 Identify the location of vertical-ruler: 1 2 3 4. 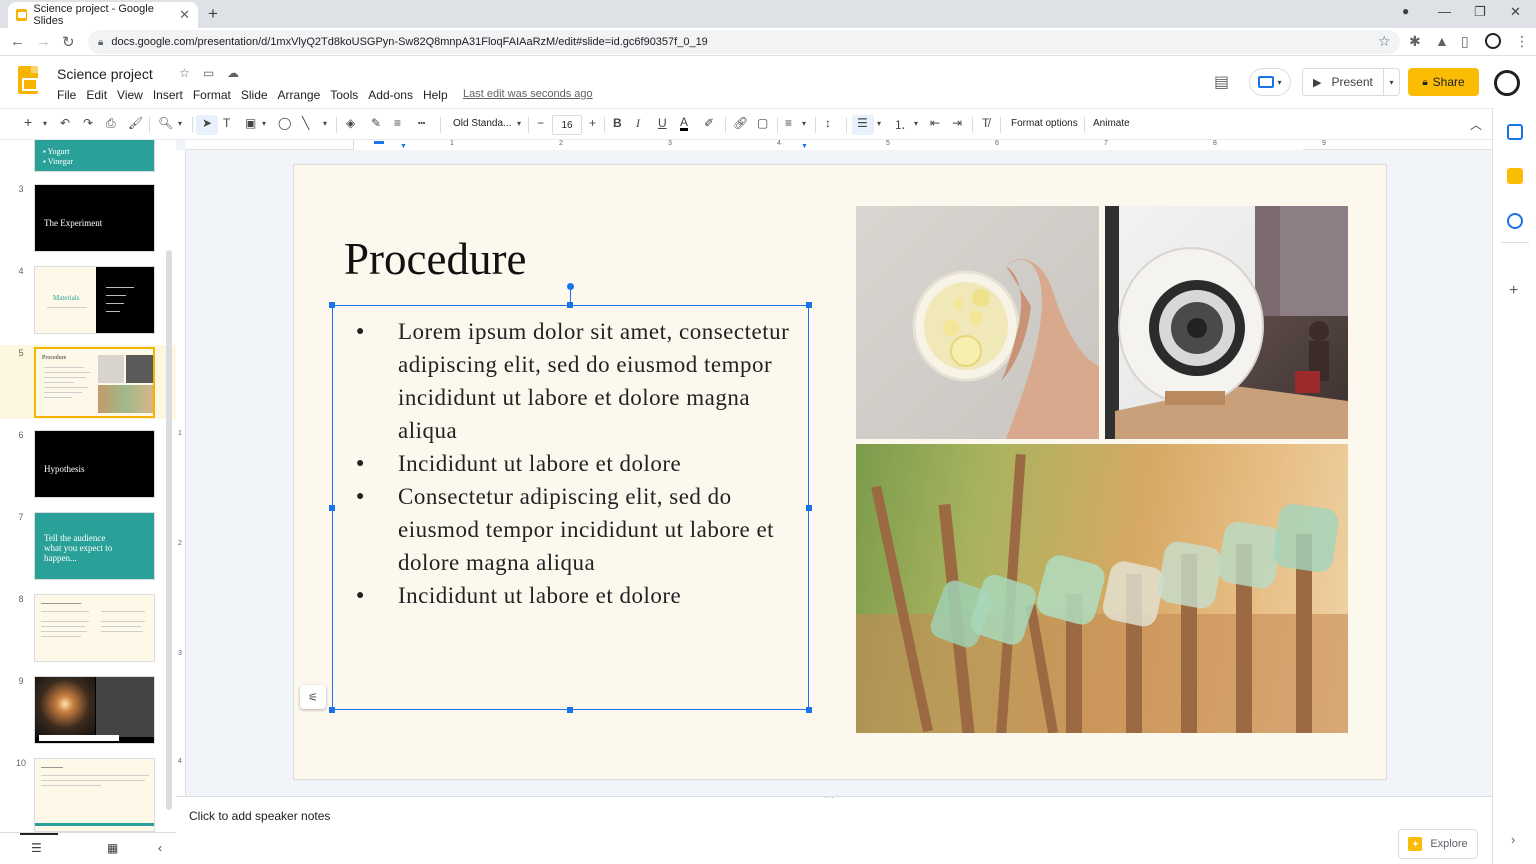
(181, 473).